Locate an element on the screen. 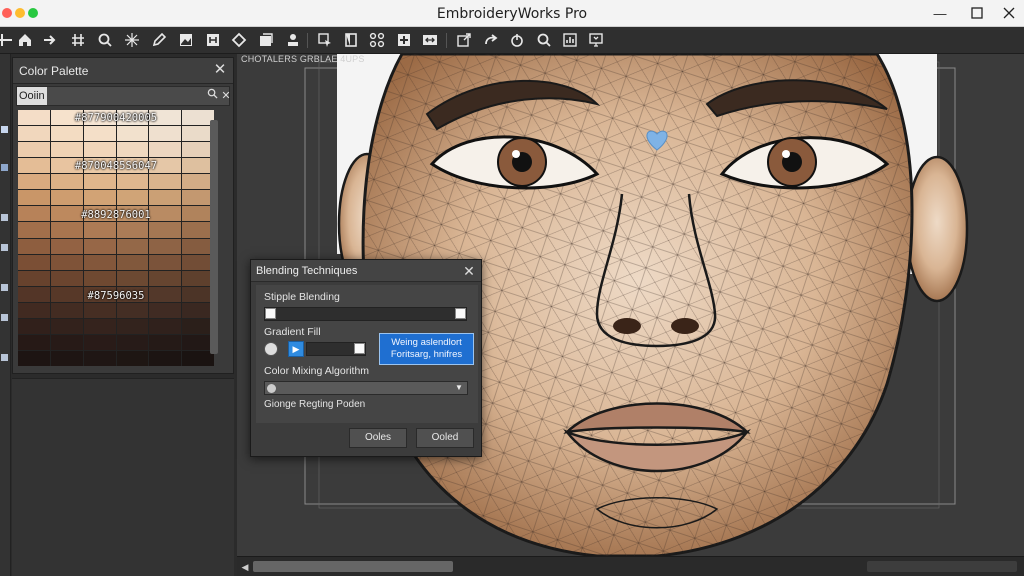  maximize-icon is located at coordinates (977, 13).